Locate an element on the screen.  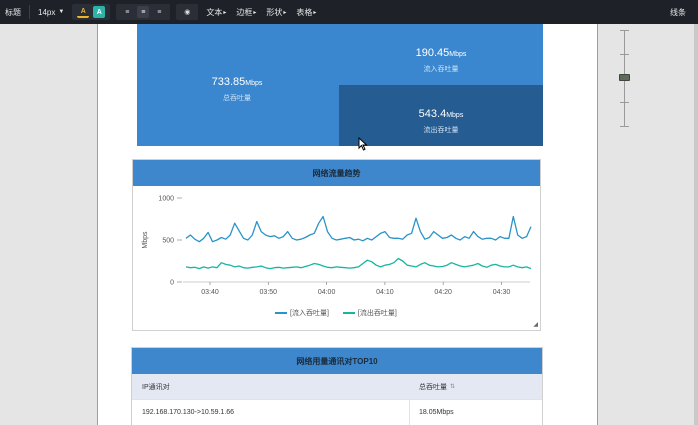
align-group: ≡ ≡ ≡ is located at coordinates (143, 12).